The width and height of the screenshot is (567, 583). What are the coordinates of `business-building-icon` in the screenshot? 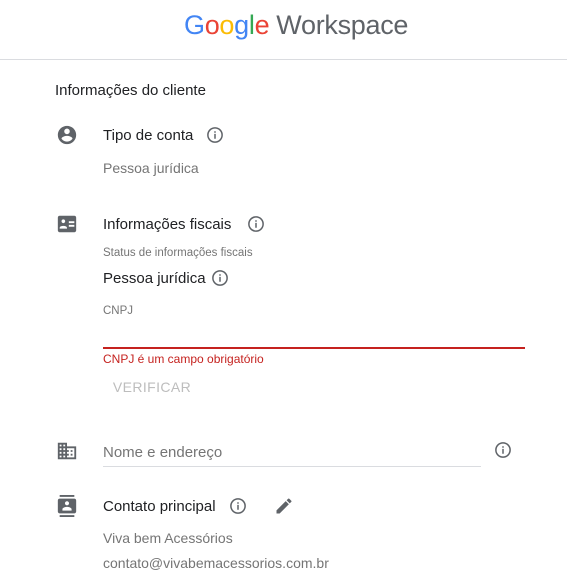 It's located at (67, 451).